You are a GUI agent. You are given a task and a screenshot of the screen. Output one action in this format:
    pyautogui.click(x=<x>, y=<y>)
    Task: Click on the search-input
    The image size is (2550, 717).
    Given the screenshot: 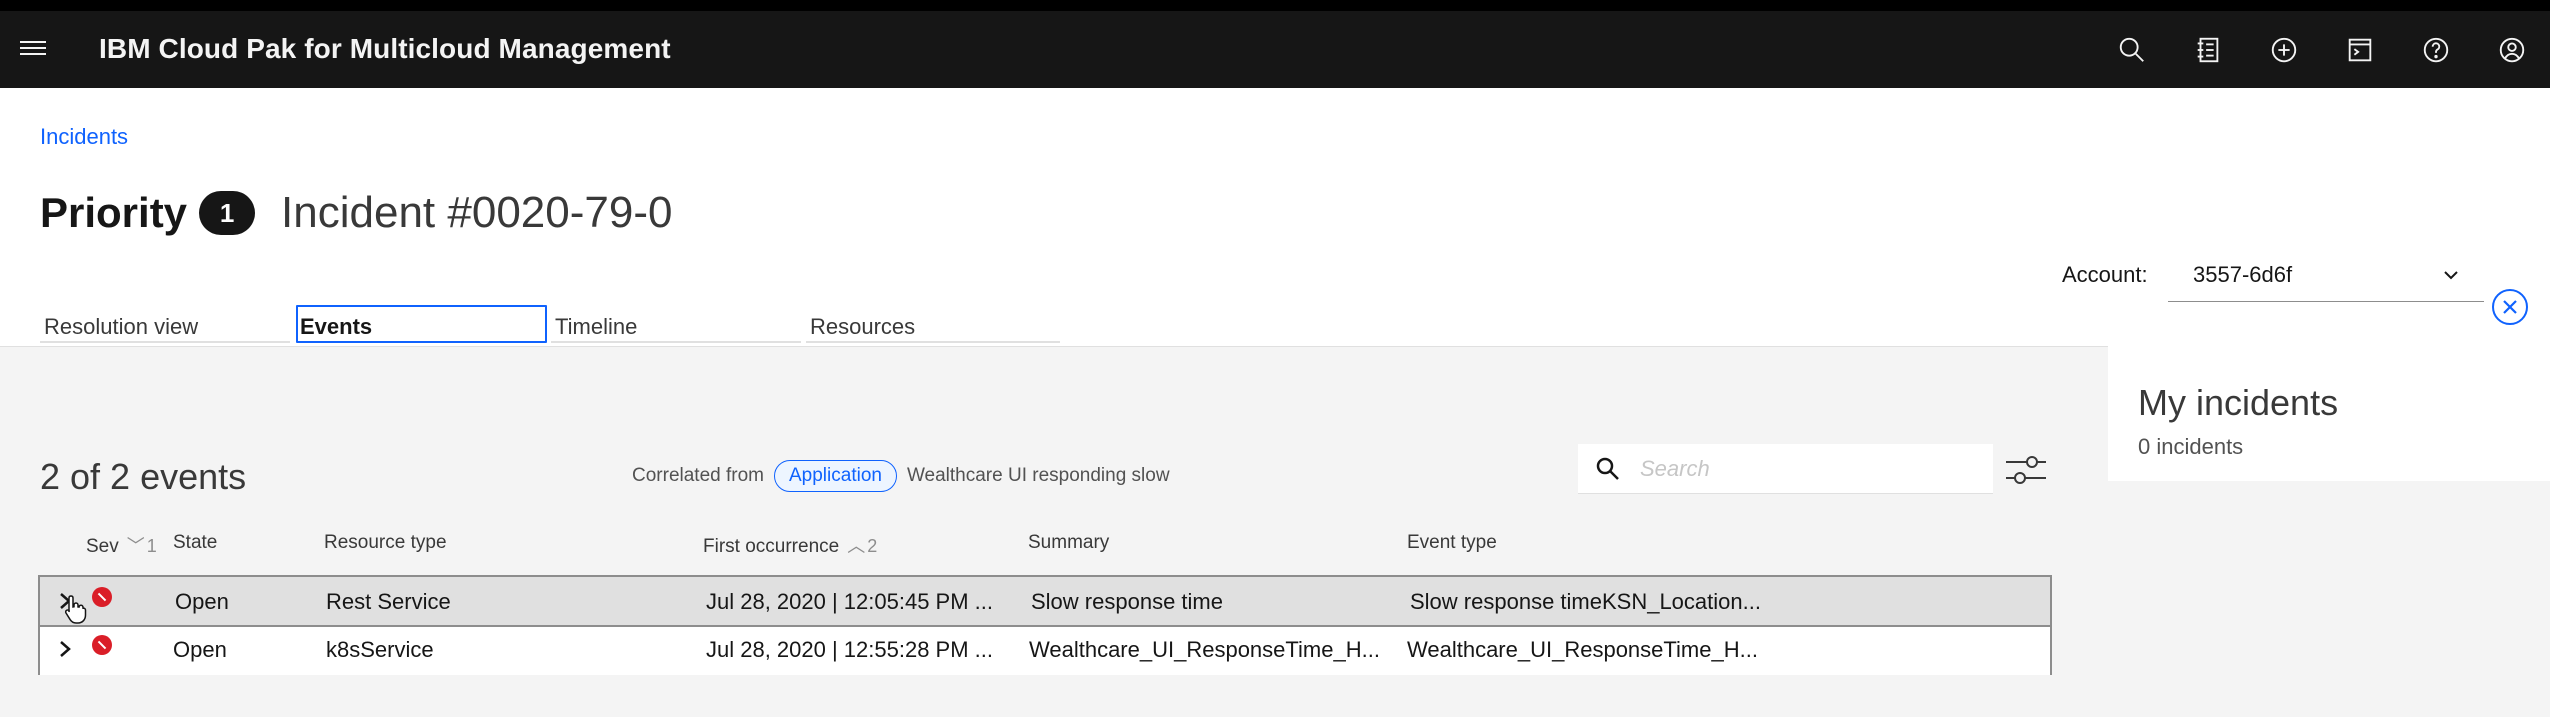 What is the action you would take?
    pyautogui.click(x=1810, y=469)
    